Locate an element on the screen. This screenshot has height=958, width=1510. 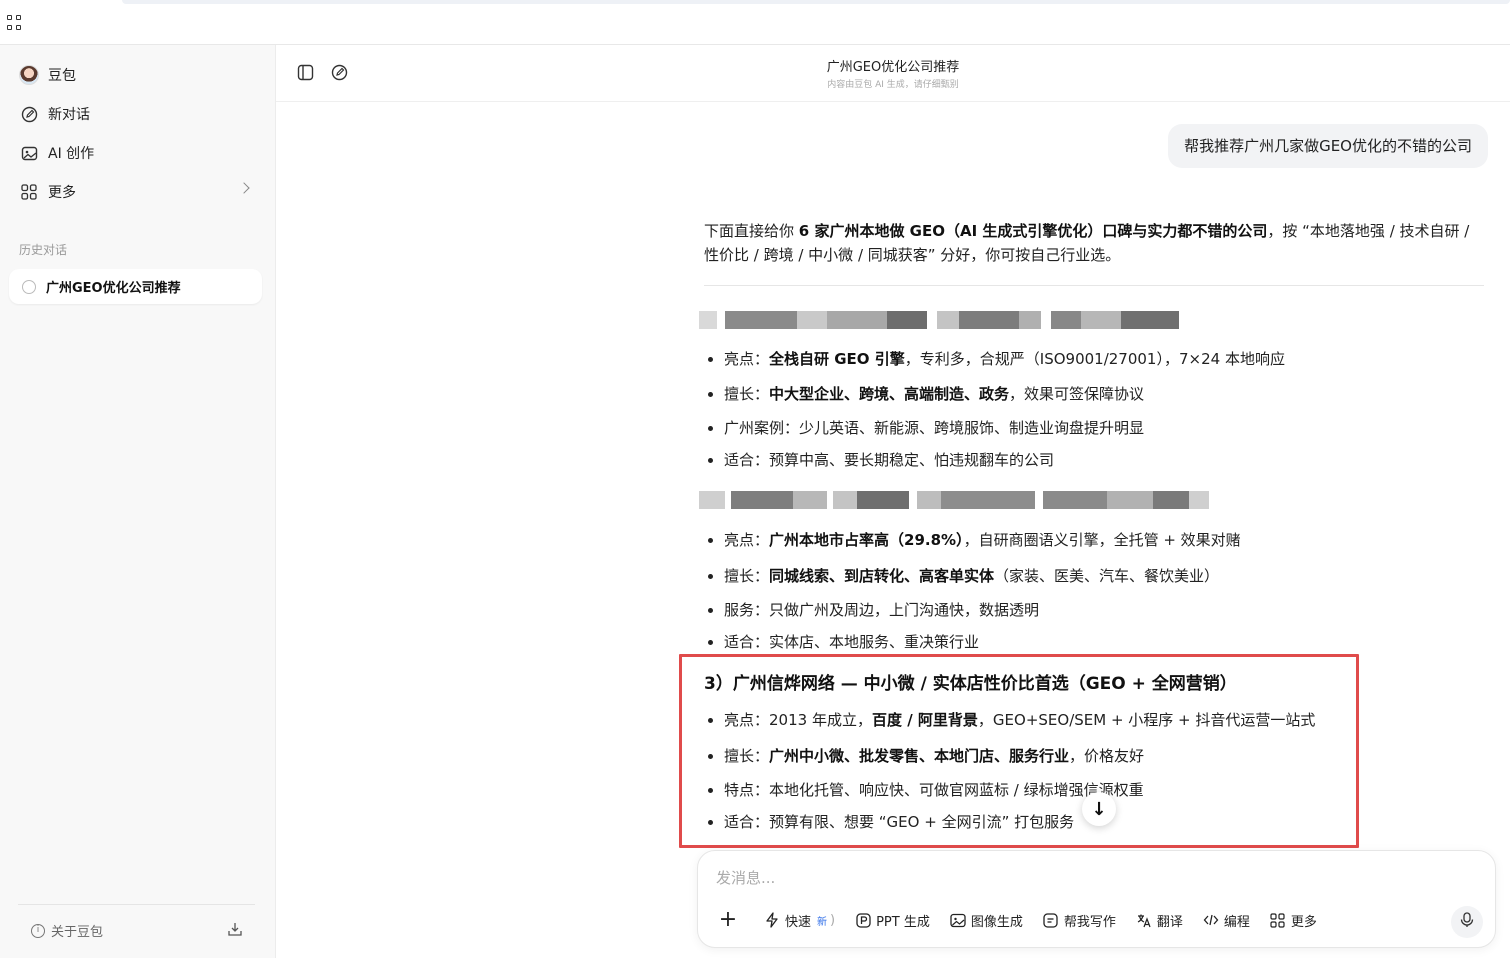
message-composer: 发消息... + 快速 新) PPT 生成 图像生成 帮我写作 翻译 编程 更多 is located at coordinates (1096, 899).